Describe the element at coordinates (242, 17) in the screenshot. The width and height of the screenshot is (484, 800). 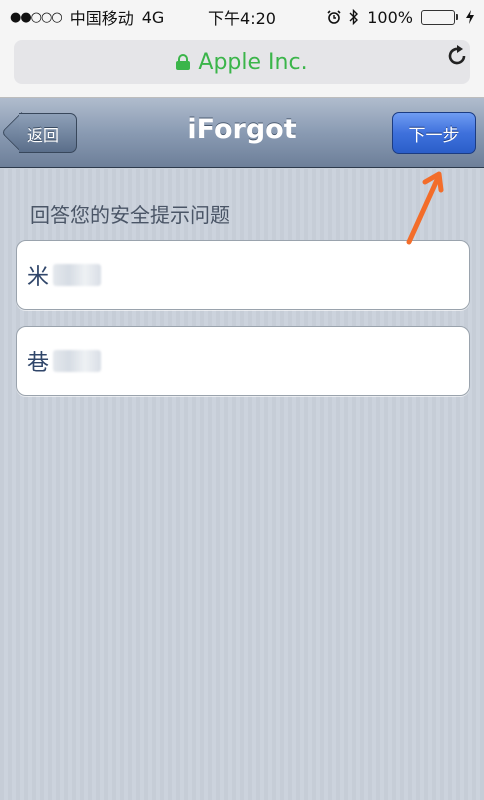
I see `status-bar: ●●○○○ 中国移动 4G 下午4:20 100%` at that location.